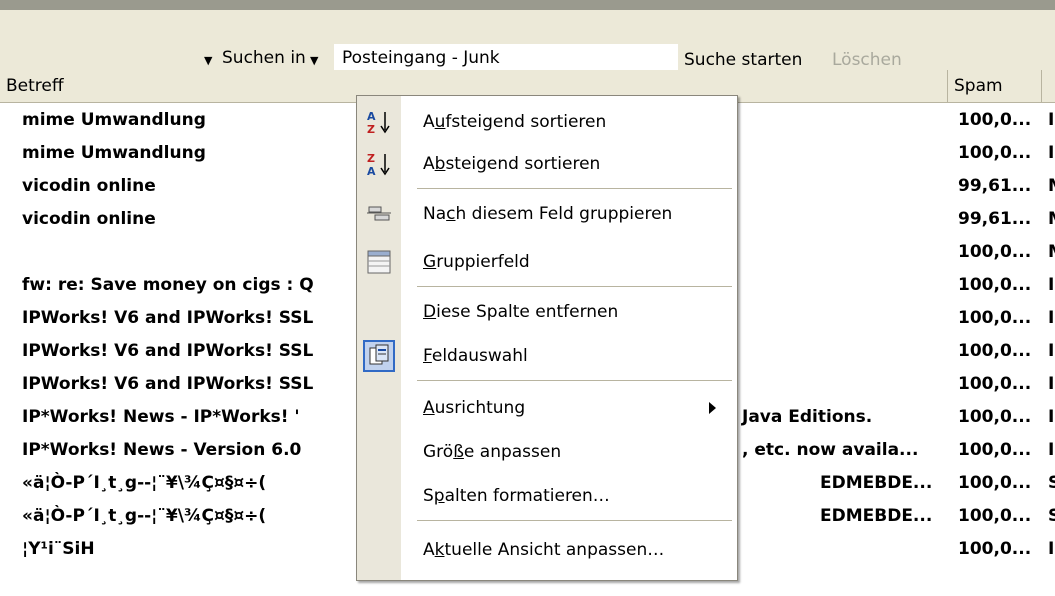 The height and width of the screenshot is (596, 1055). I want to click on menu-item-label: Absteigend sortieren, so click(512, 164).